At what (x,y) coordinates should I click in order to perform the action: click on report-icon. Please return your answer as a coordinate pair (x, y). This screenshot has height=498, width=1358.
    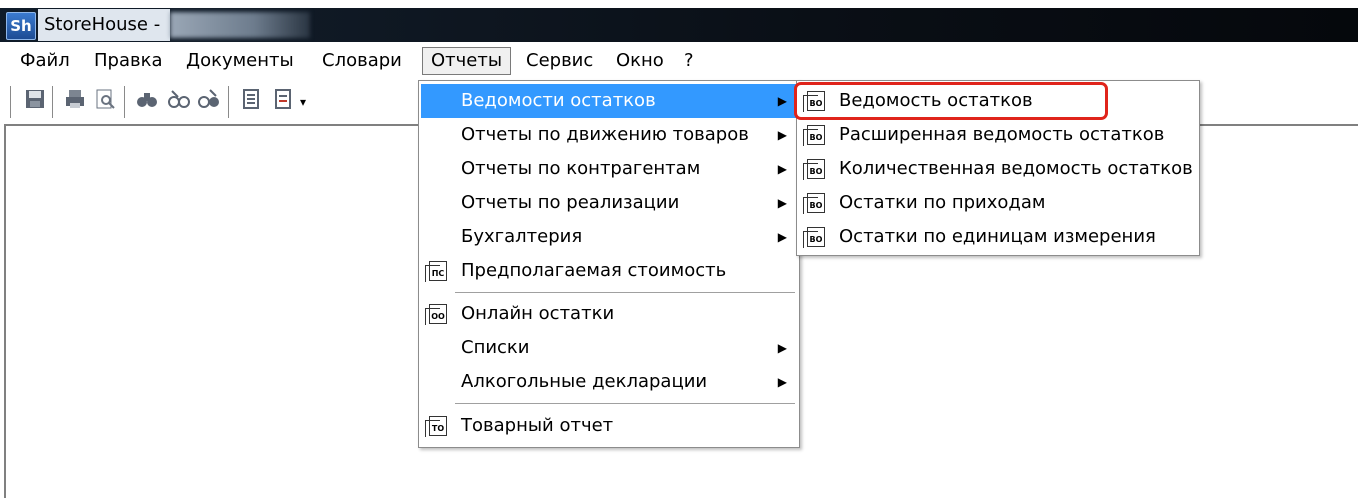
    Looking at the image, I should click on (251, 102).